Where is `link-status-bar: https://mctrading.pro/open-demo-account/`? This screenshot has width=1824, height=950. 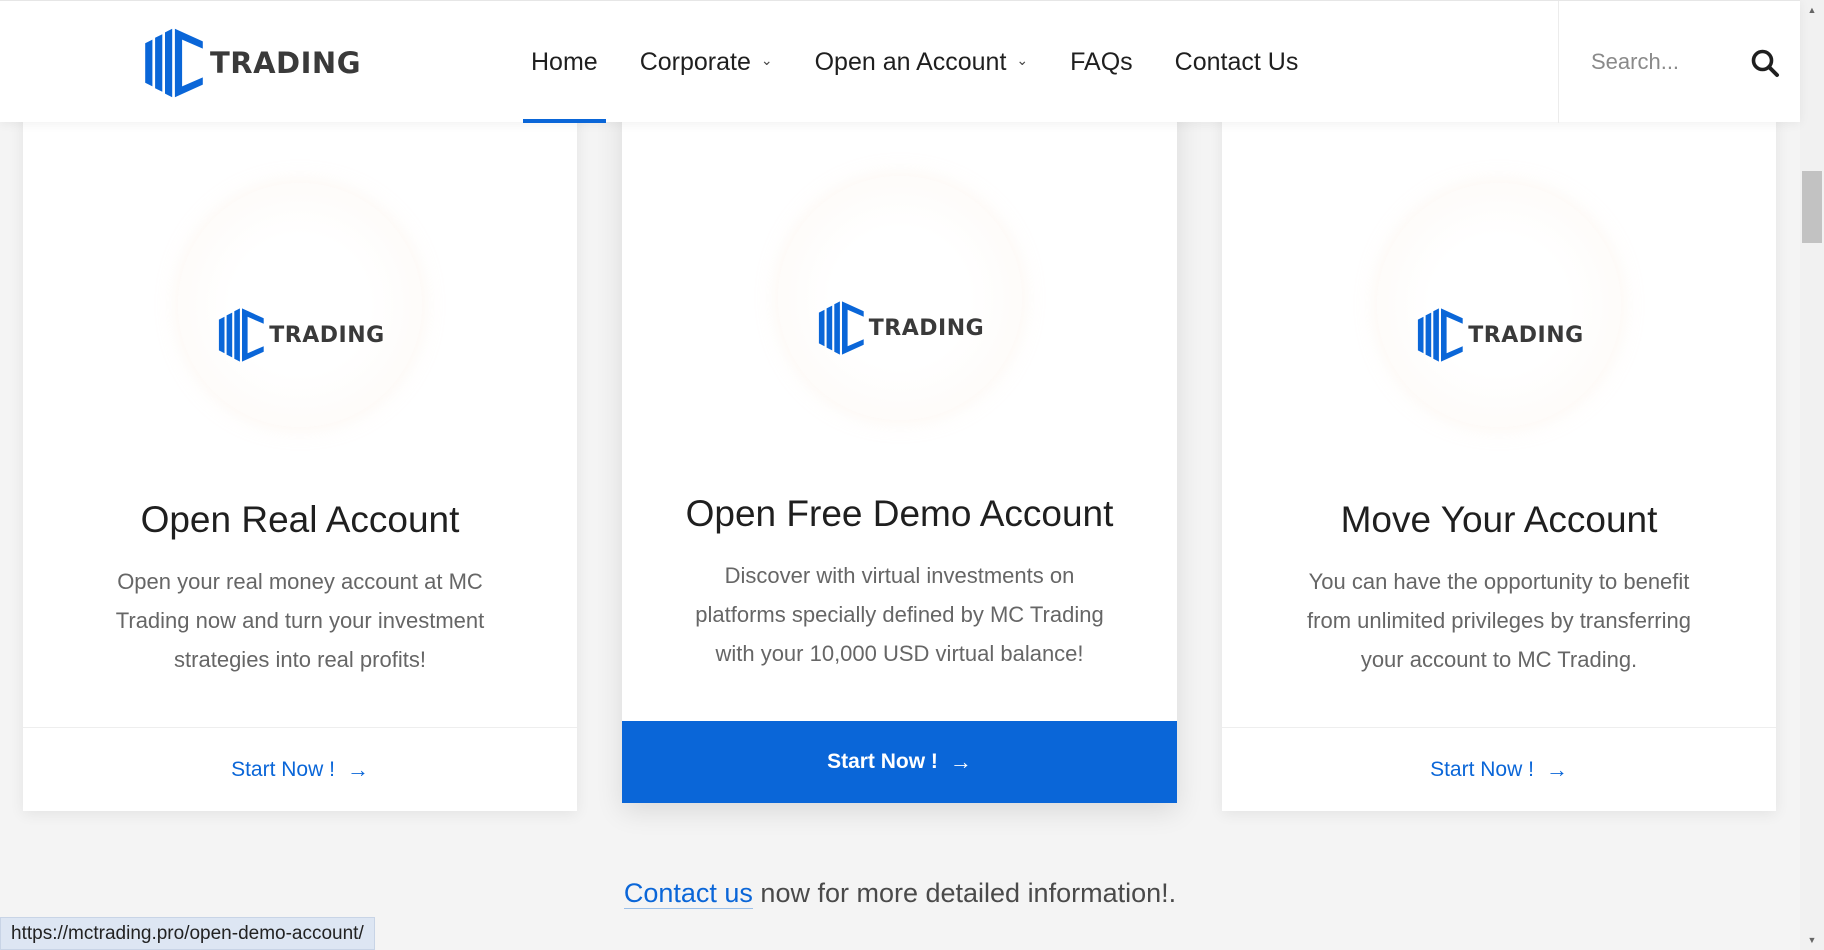 link-status-bar: https://mctrading.pro/open-demo-account/ is located at coordinates (187, 933).